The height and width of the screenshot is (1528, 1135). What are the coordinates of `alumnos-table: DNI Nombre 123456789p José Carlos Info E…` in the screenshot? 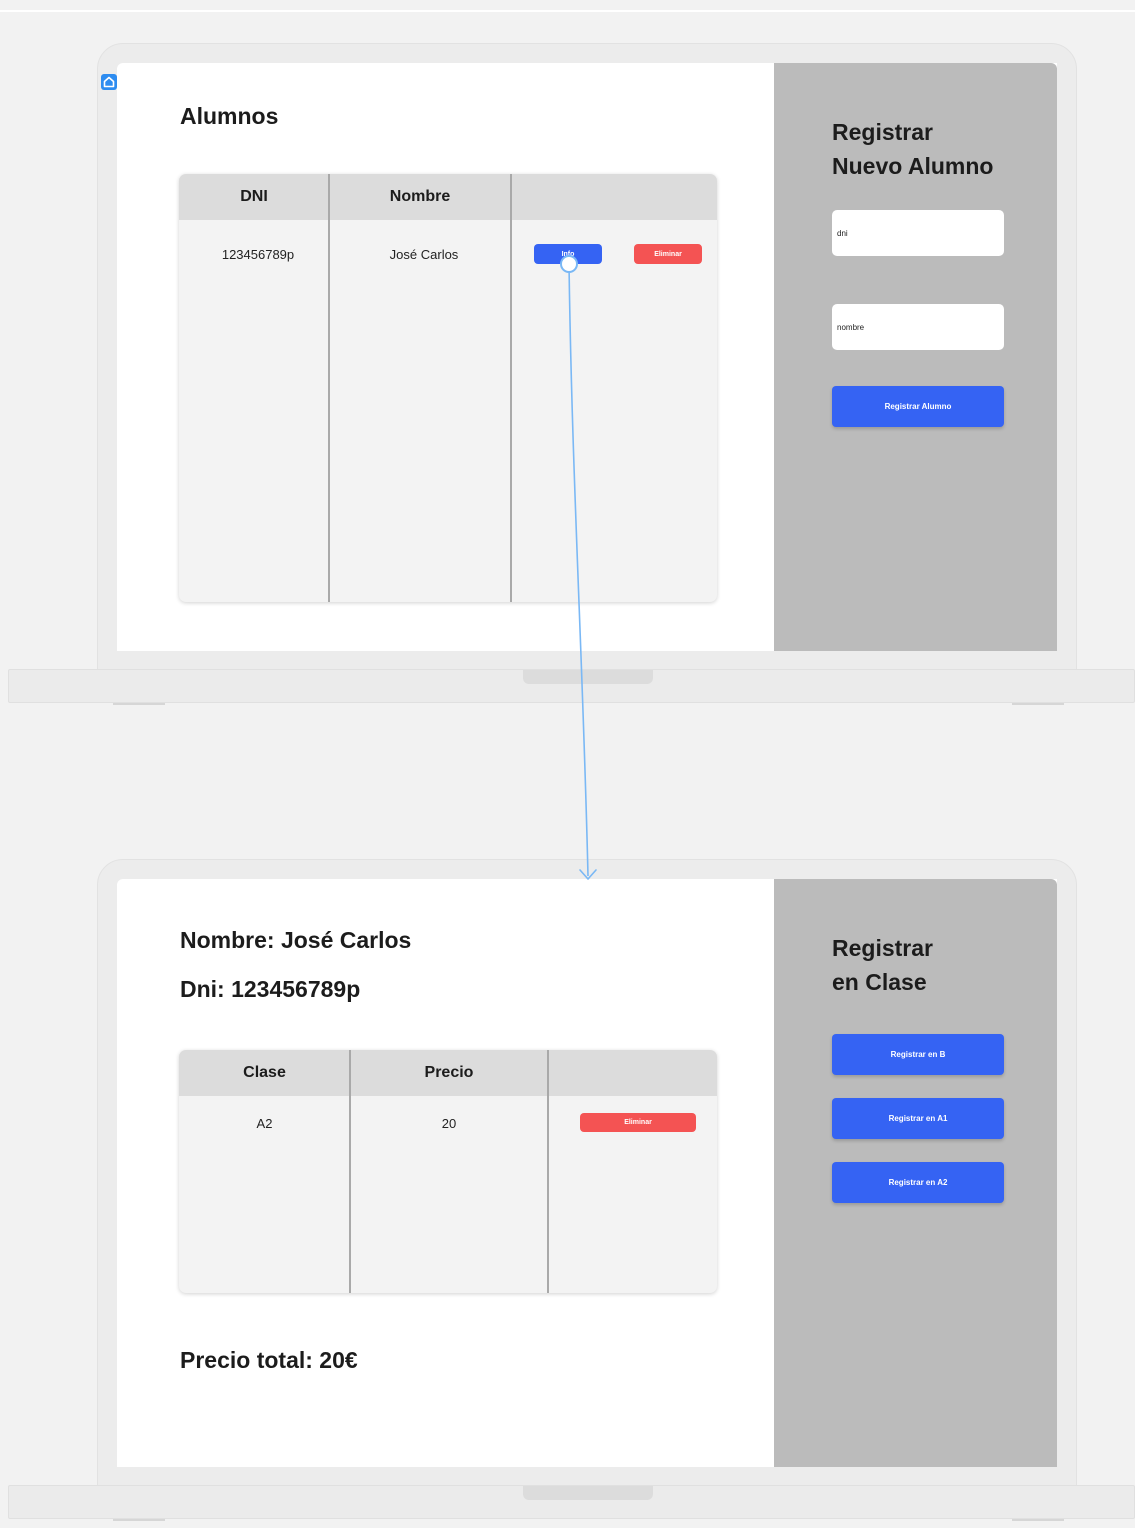 It's located at (448, 388).